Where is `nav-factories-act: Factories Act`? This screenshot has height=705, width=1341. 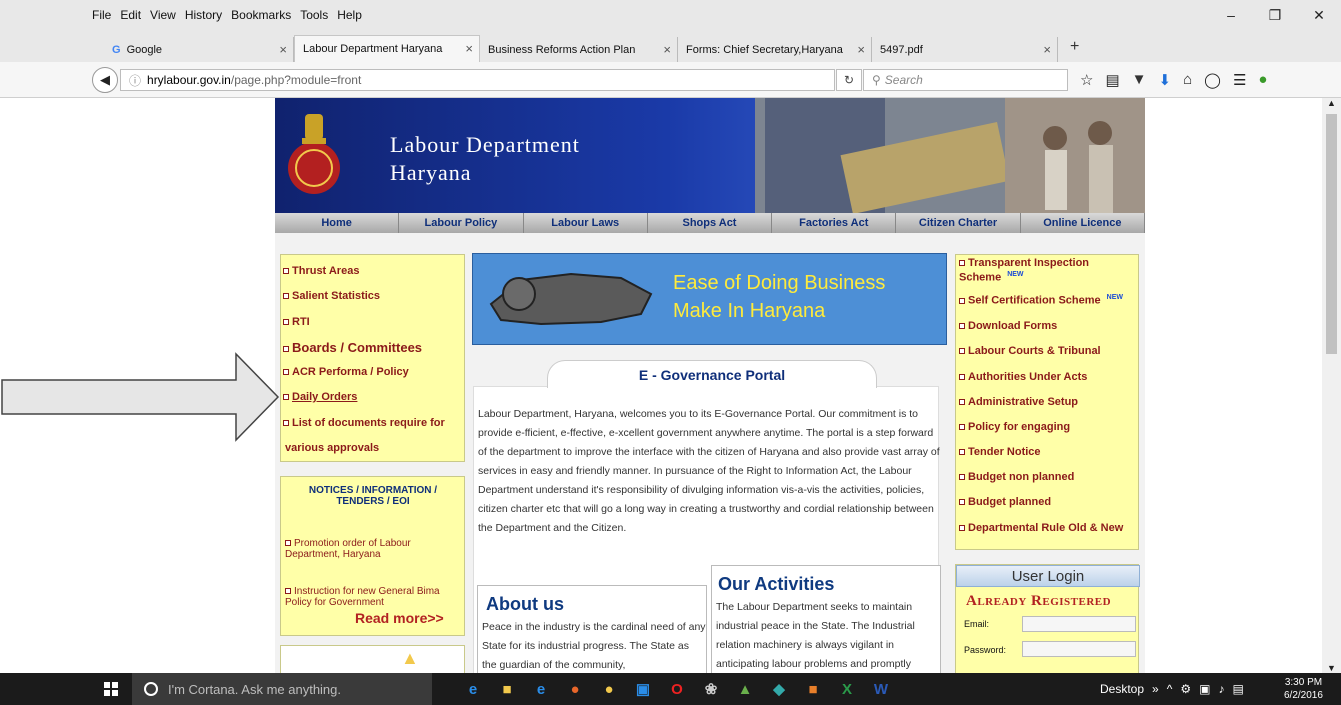 nav-factories-act: Factories Act is located at coordinates (834, 223).